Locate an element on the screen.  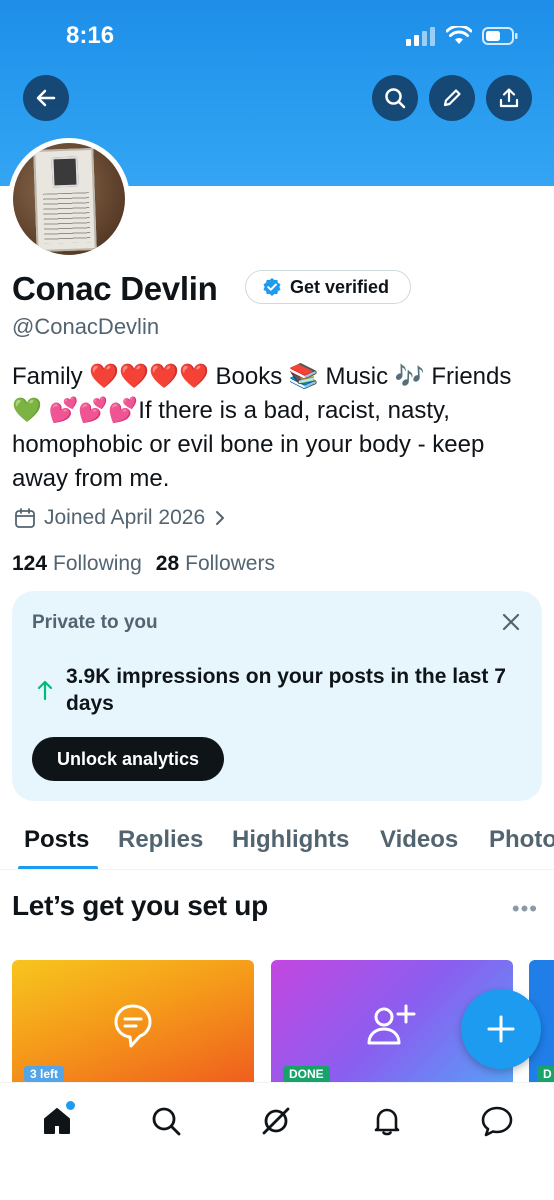
search-button is located at coordinates (395, 98).